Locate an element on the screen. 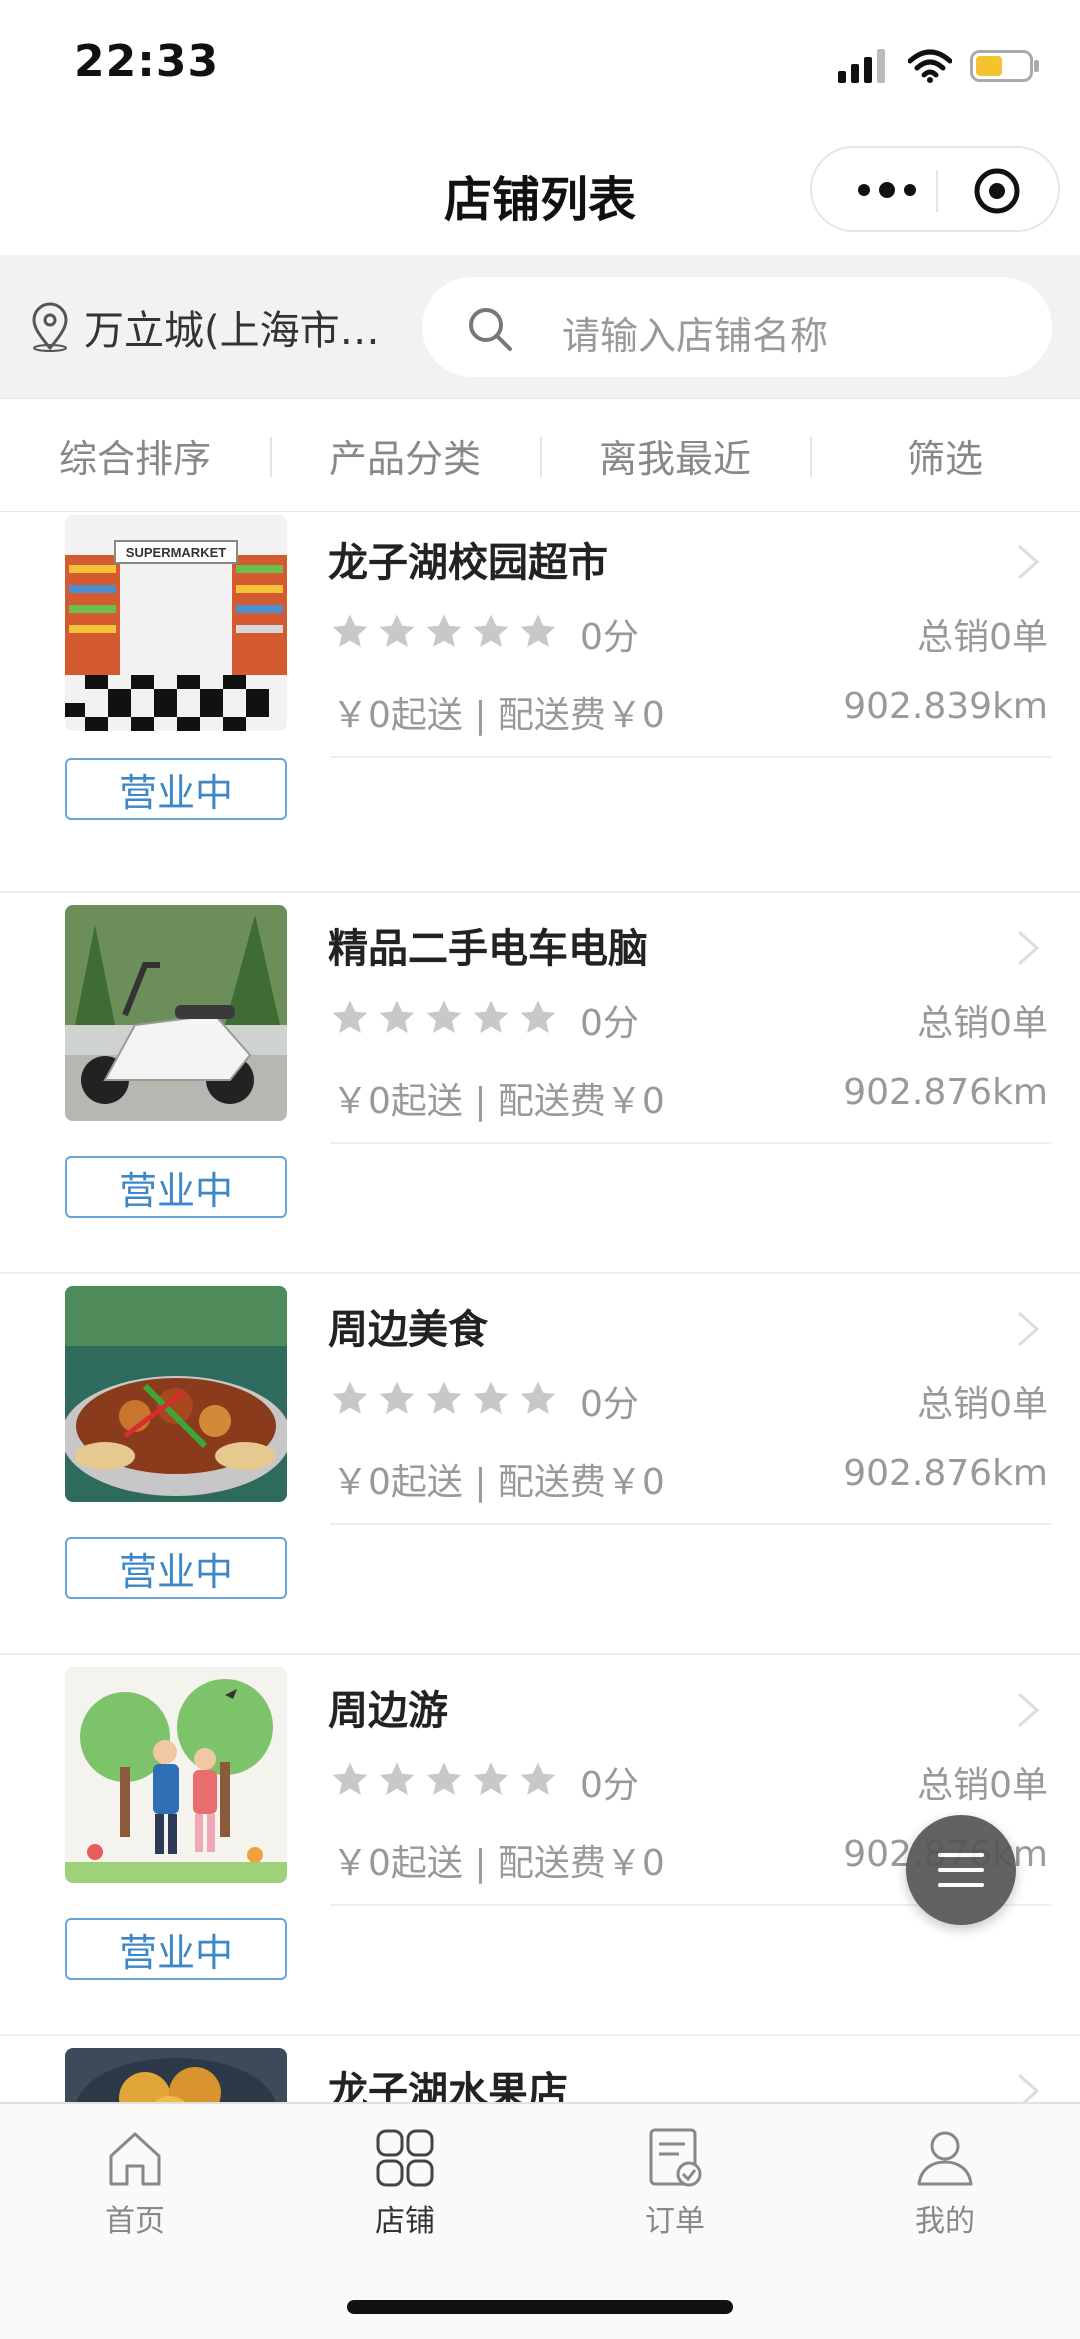 This screenshot has height=2339, width=1080. home-icon is located at coordinates (135, 2159).